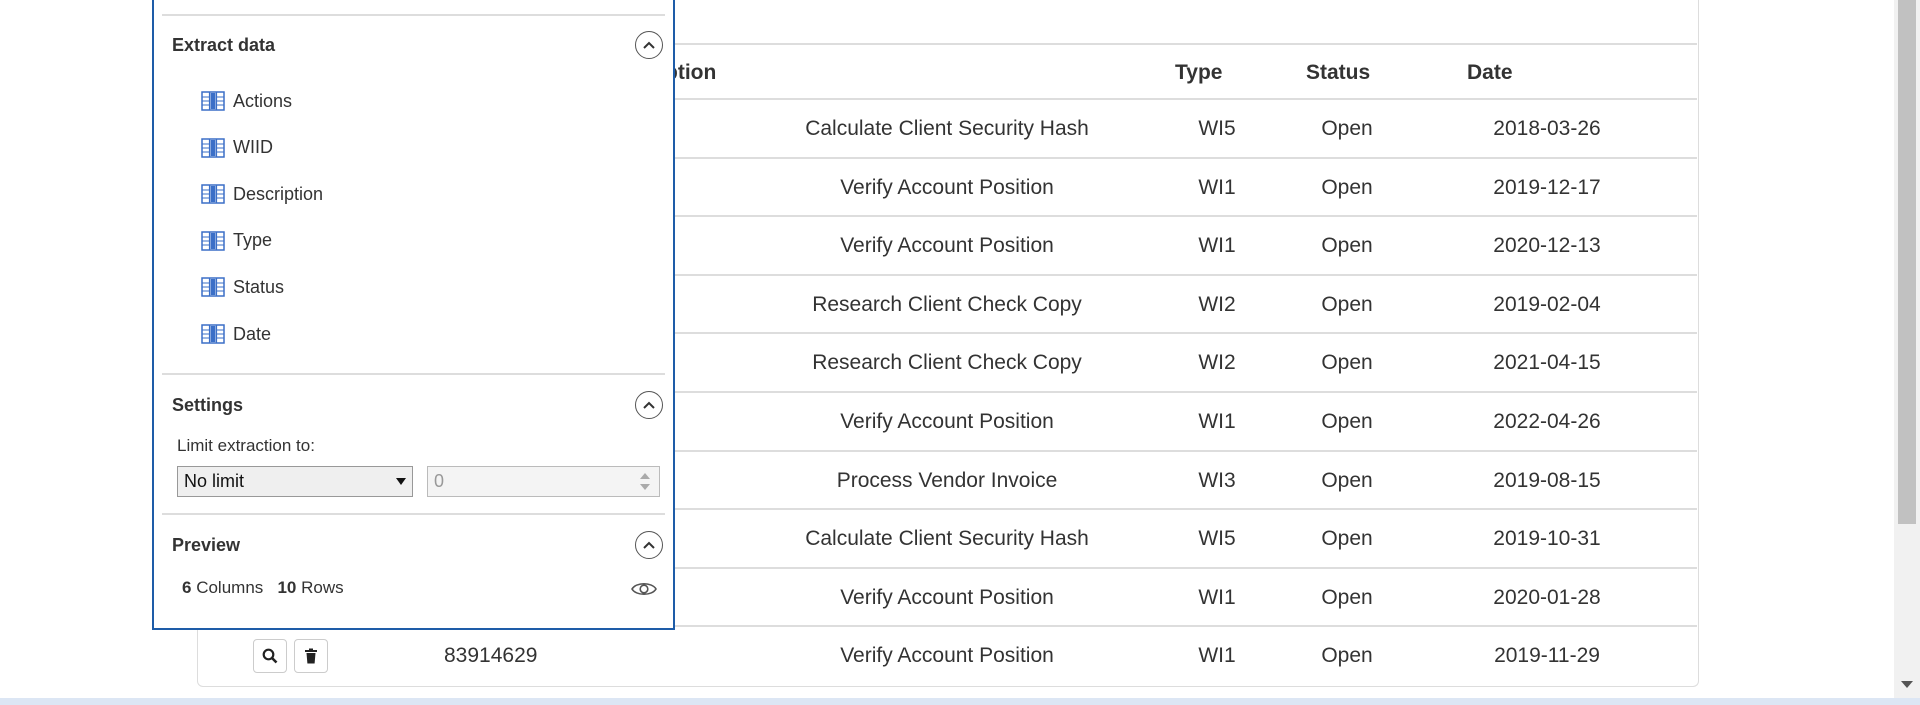 This screenshot has width=1920, height=705. What do you see at coordinates (322, 587) in the screenshot?
I see `rows-word: Rows` at bounding box center [322, 587].